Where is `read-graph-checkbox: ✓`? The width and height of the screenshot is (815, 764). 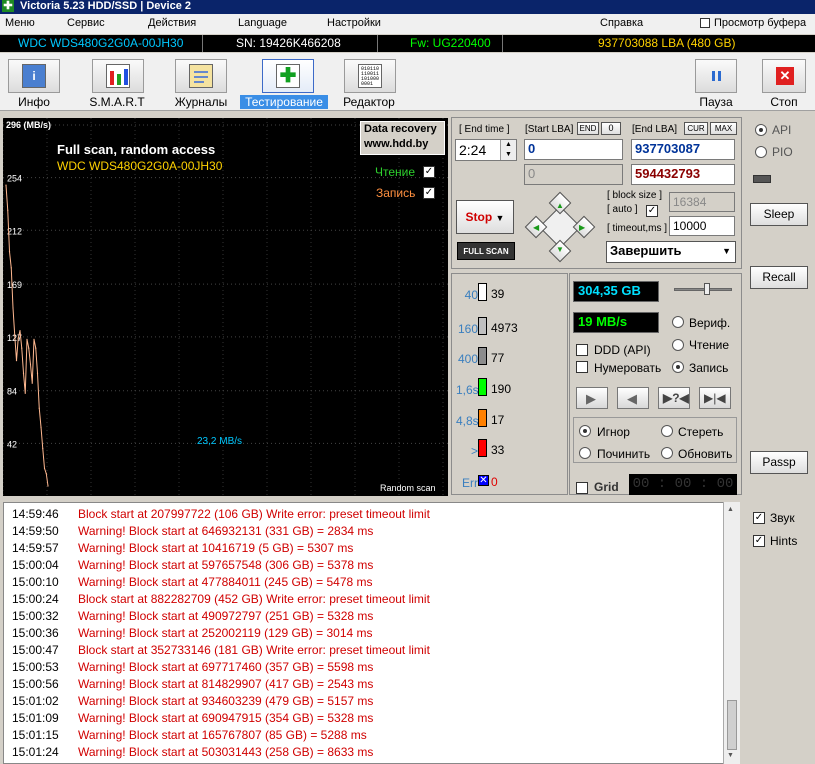
read-graph-checkbox: ✓ is located at coordinates (429, 172).